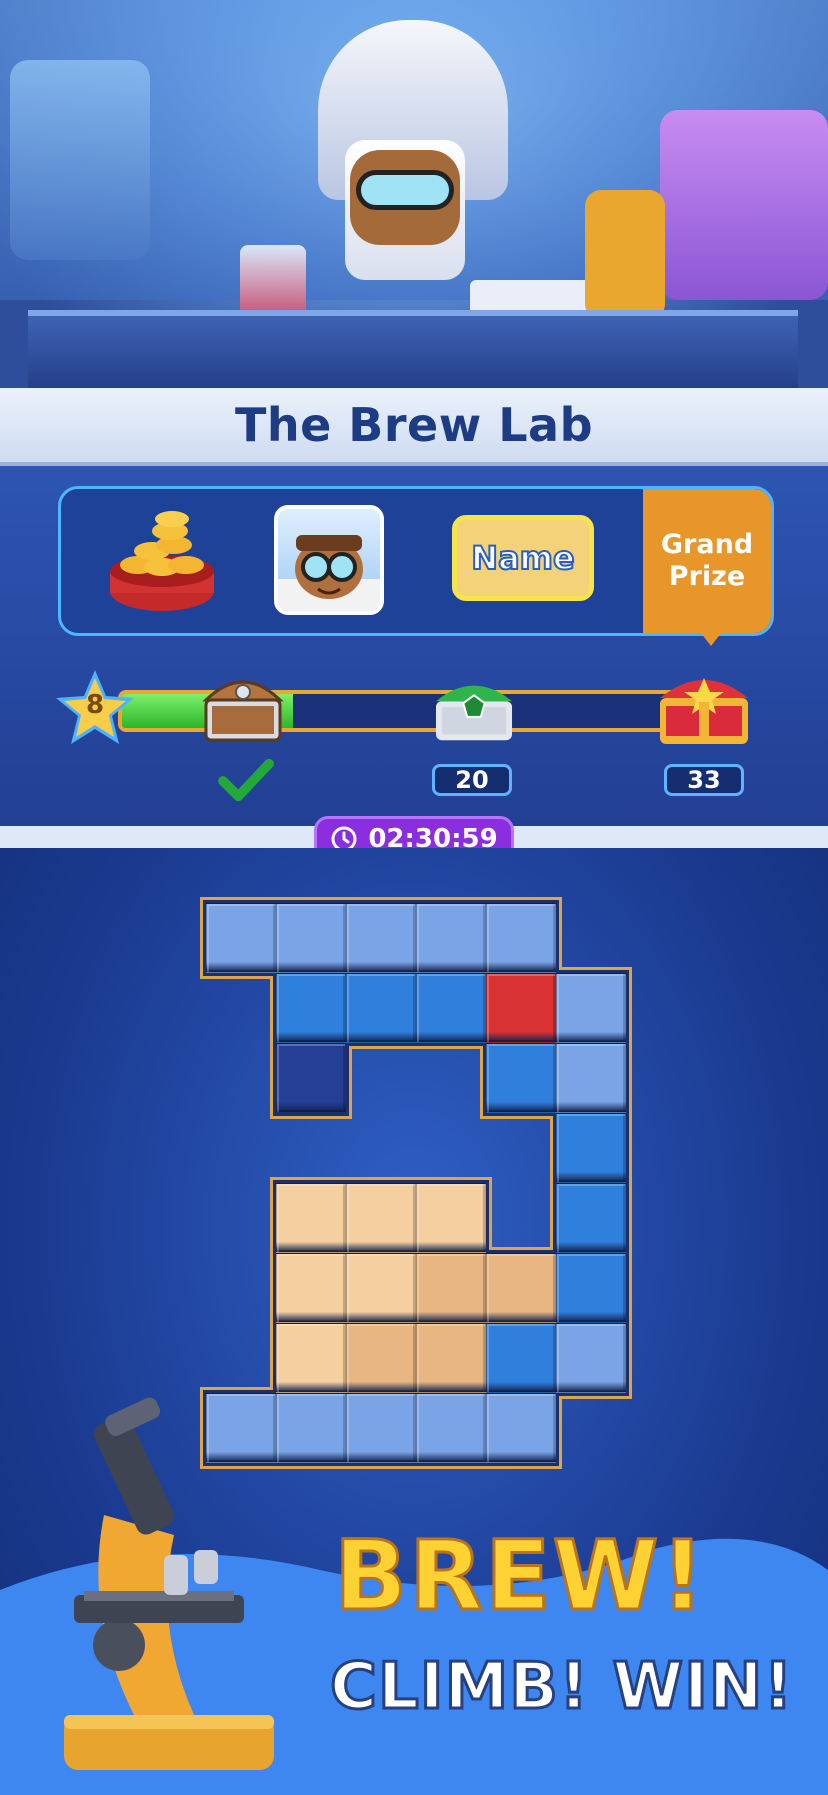 This screenshot has height=1795, width=828. Describe the element at coordinates (562, 1687) in the screenshot. I see `tagline-climb-win: CLIMB! WIN!` at that location.